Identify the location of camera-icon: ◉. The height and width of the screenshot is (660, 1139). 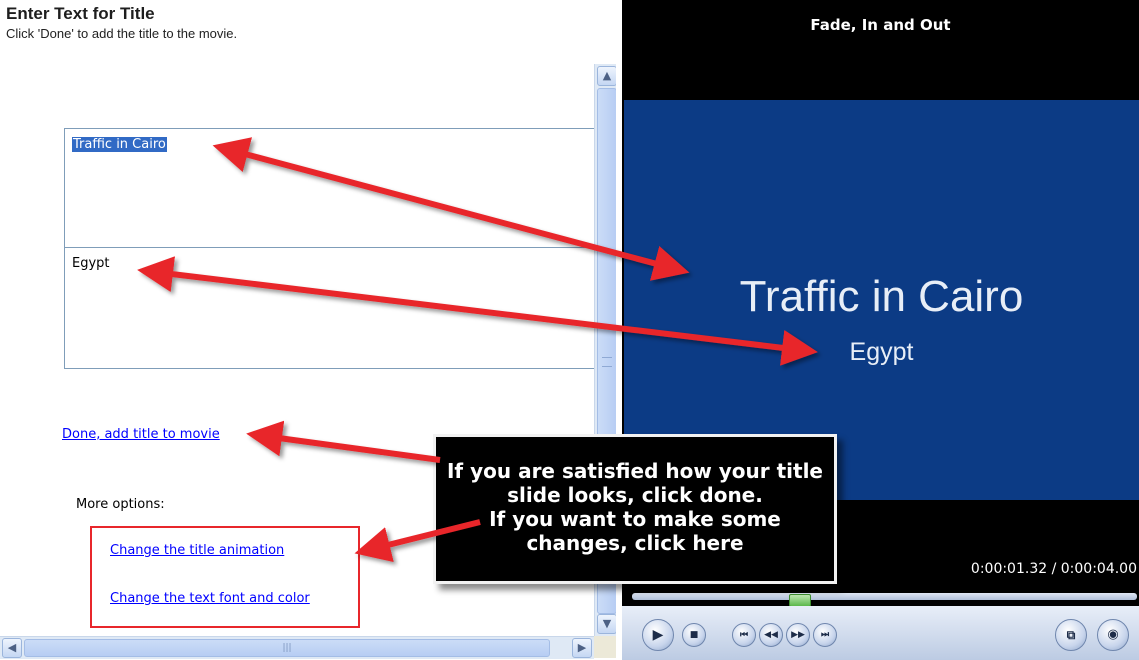
(1113, 635).